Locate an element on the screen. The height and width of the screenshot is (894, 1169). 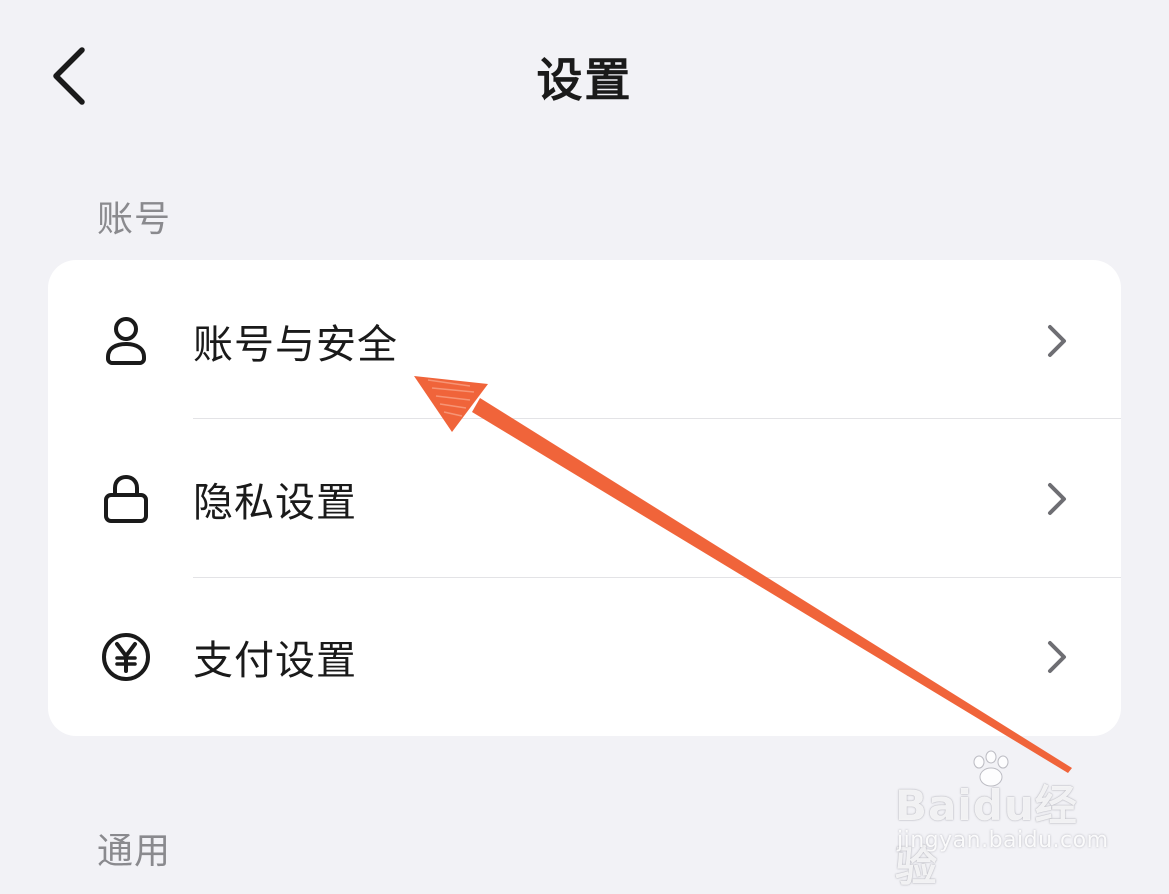
watermark-url: jingyan.baidu.com is located at coordinates (1003, 840).